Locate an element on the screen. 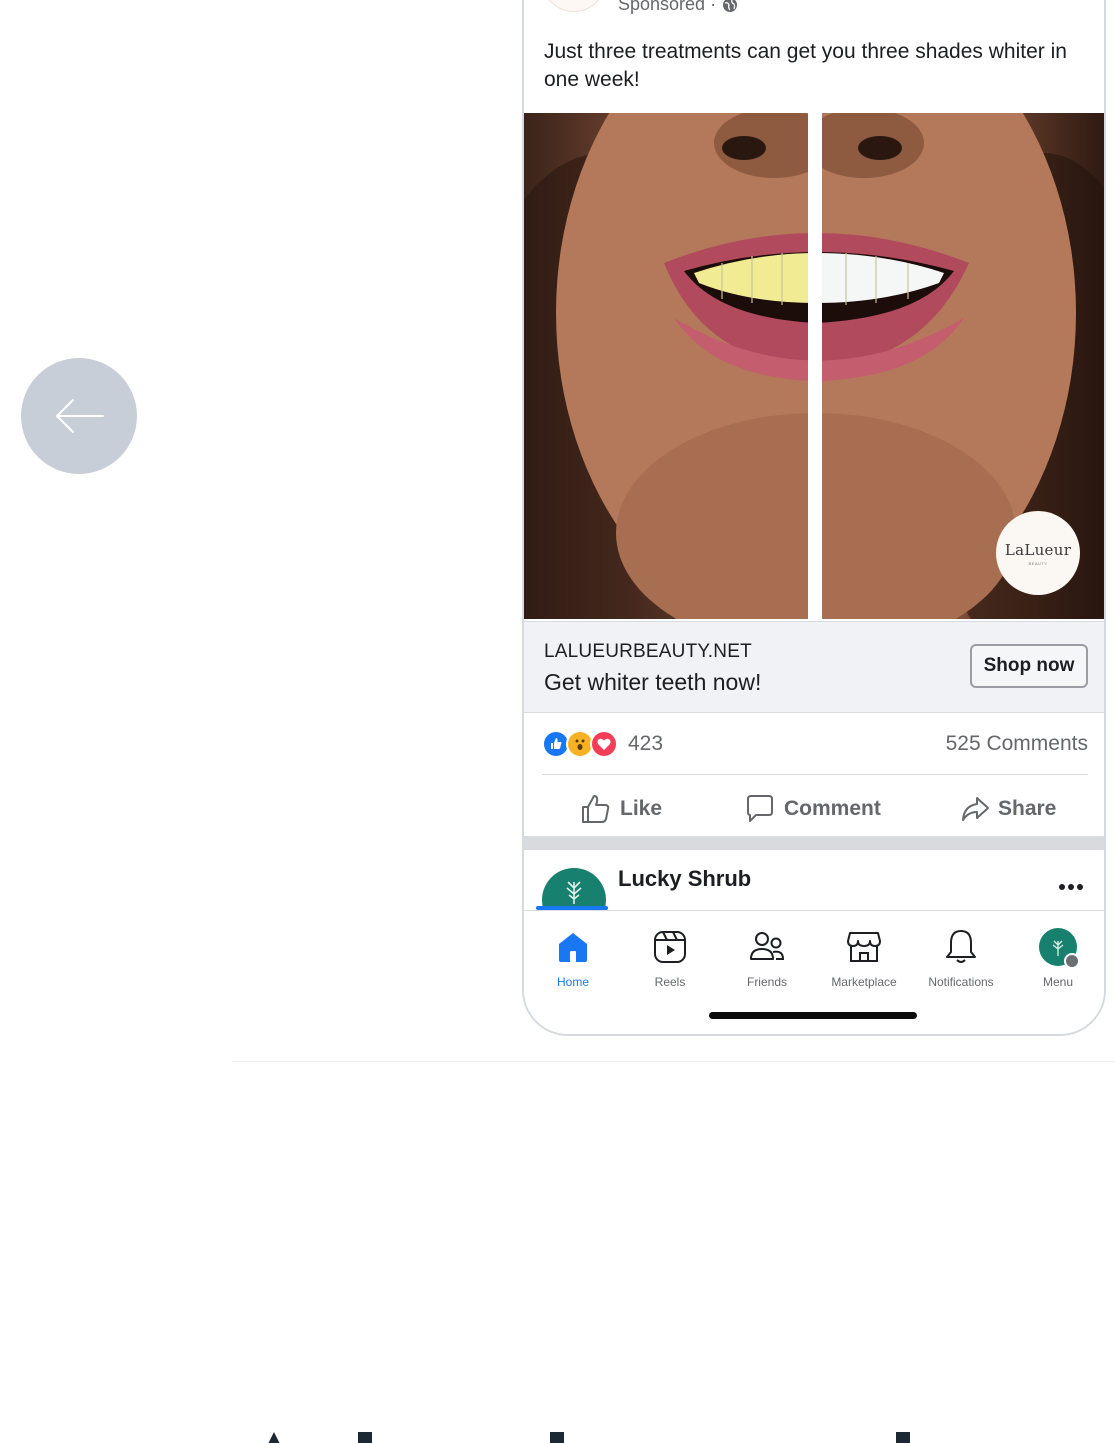 This screenshot has width=1115, height=1443. tab-menu: Menu is located at coordinates (1057, 958).